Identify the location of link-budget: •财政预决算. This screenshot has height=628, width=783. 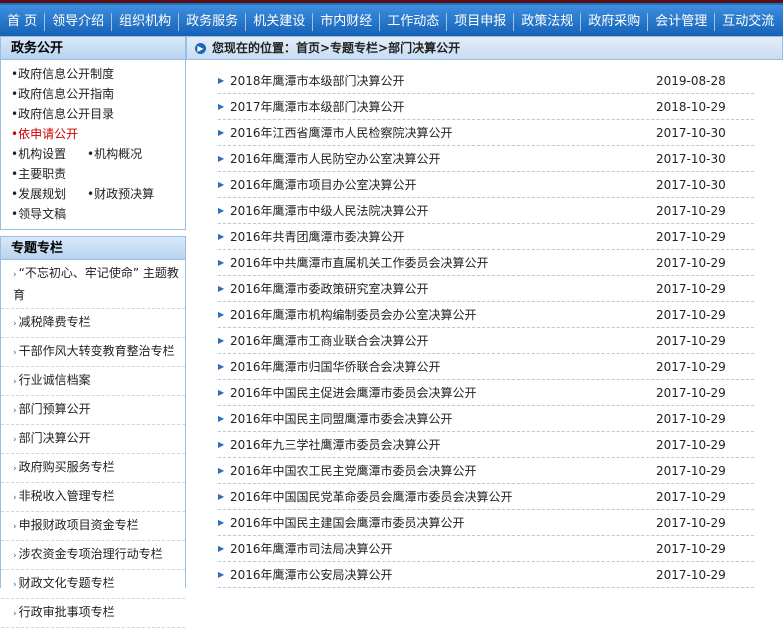
(125, 194).